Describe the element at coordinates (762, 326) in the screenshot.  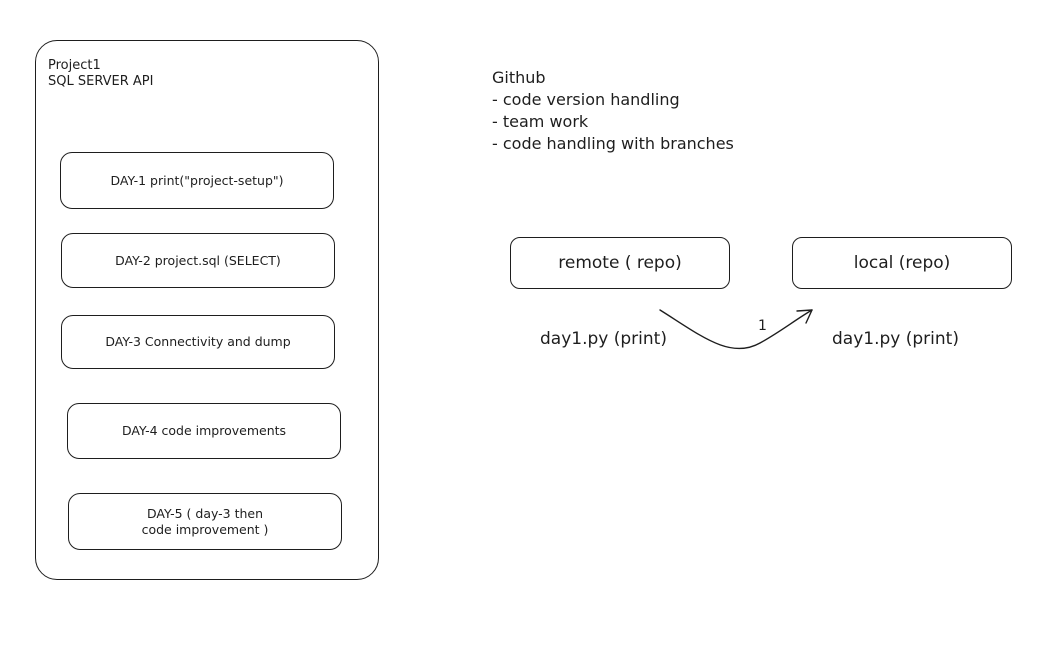
I see `arrow-label: 1` at that location.